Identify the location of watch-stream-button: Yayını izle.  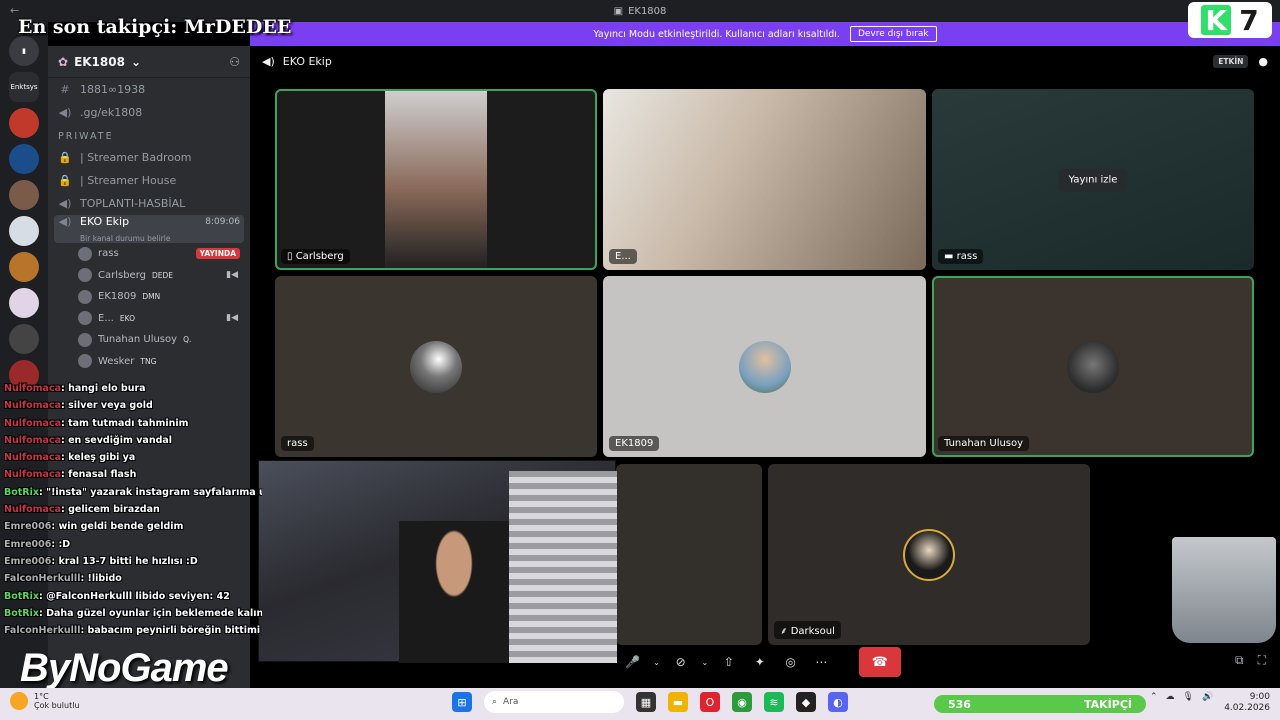
(1093, 179).